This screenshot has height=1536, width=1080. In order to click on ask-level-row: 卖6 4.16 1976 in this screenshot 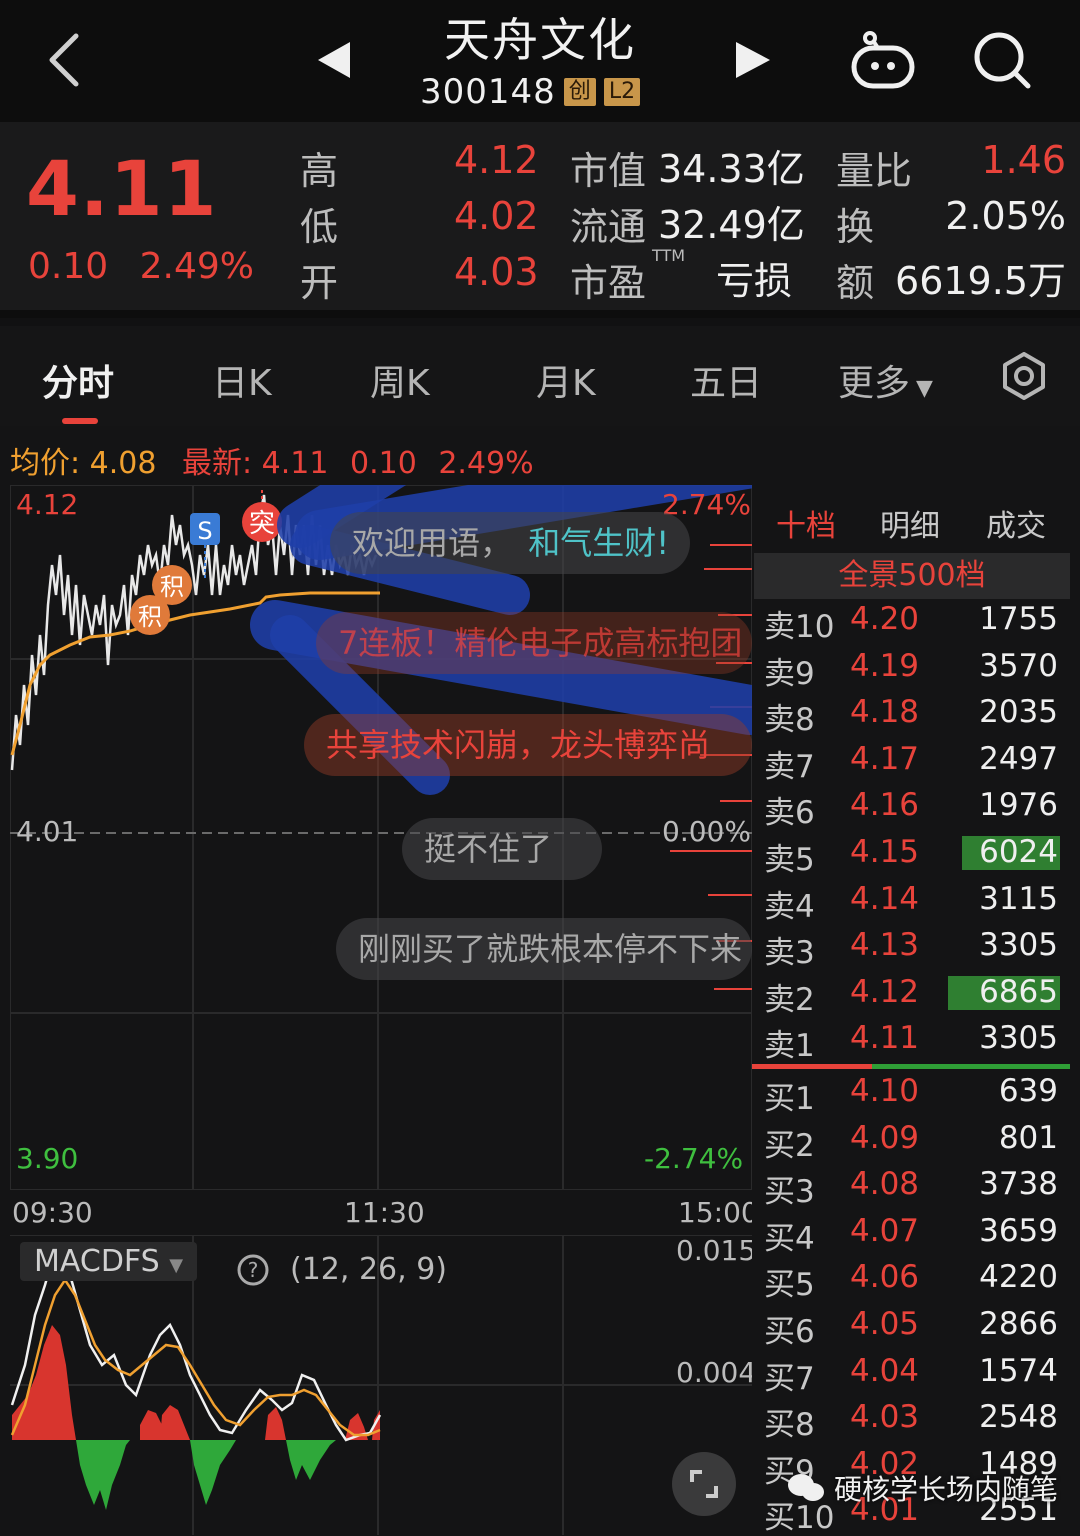, I will do `click(911, 807)`.